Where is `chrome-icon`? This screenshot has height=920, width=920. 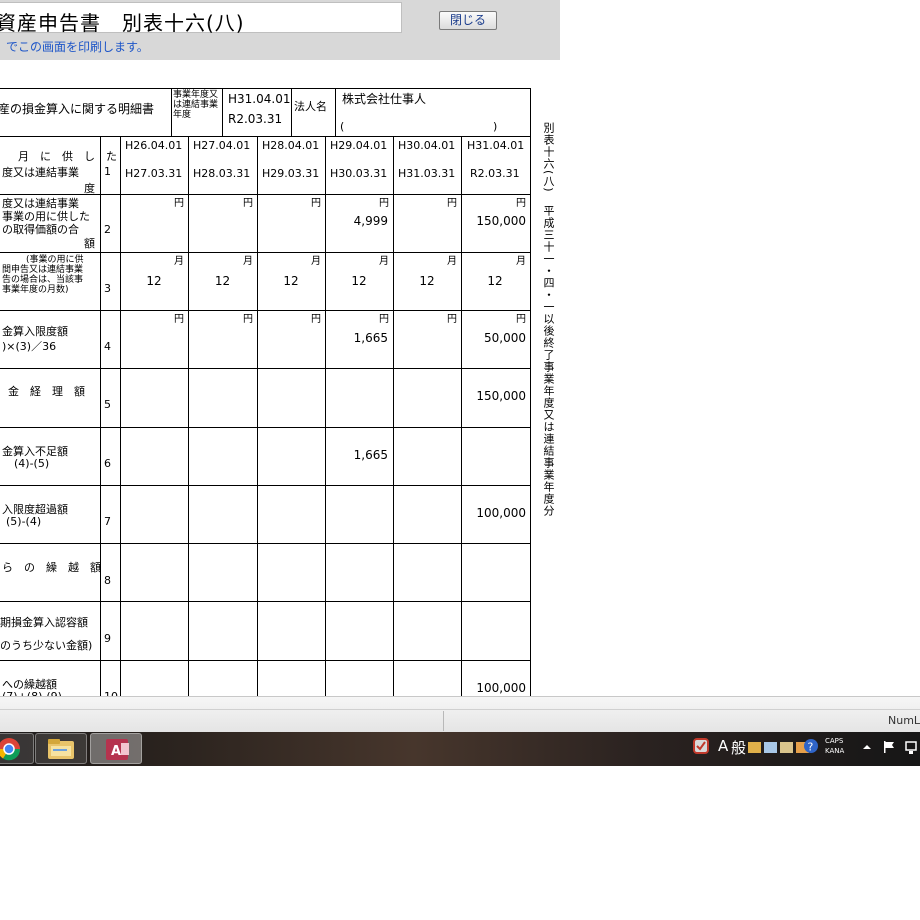 chrome-icon is located at coordinates (10, 749).